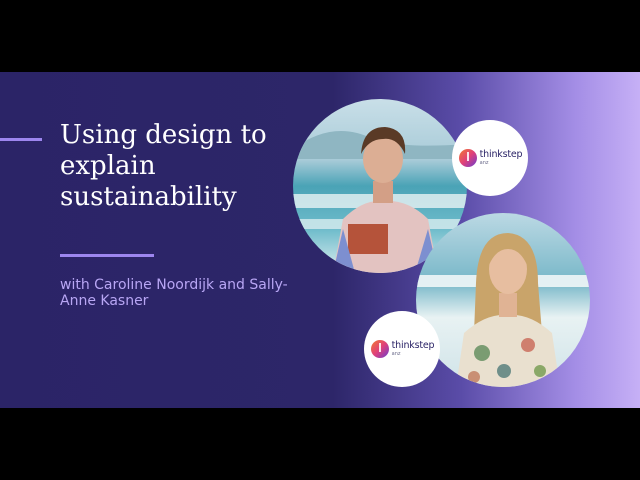 The height and width of the screenshot is (480, 640). What do you see at coordinates (107, 255) in the screenshot?
I see `title-divider` at bounding box center [107, 255].